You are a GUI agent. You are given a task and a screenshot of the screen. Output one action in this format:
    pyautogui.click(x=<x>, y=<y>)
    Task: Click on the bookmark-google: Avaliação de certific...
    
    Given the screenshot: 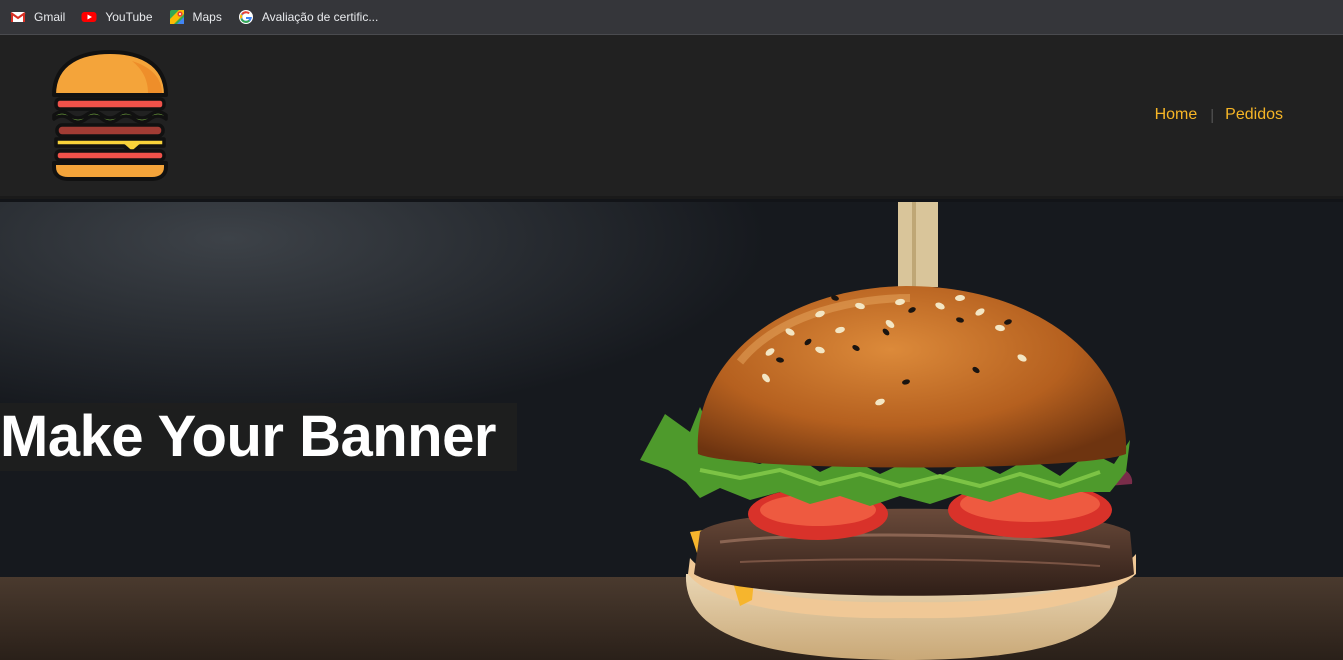 What is the action you would take?
    pyautogui.click(x=311, y=17)
    